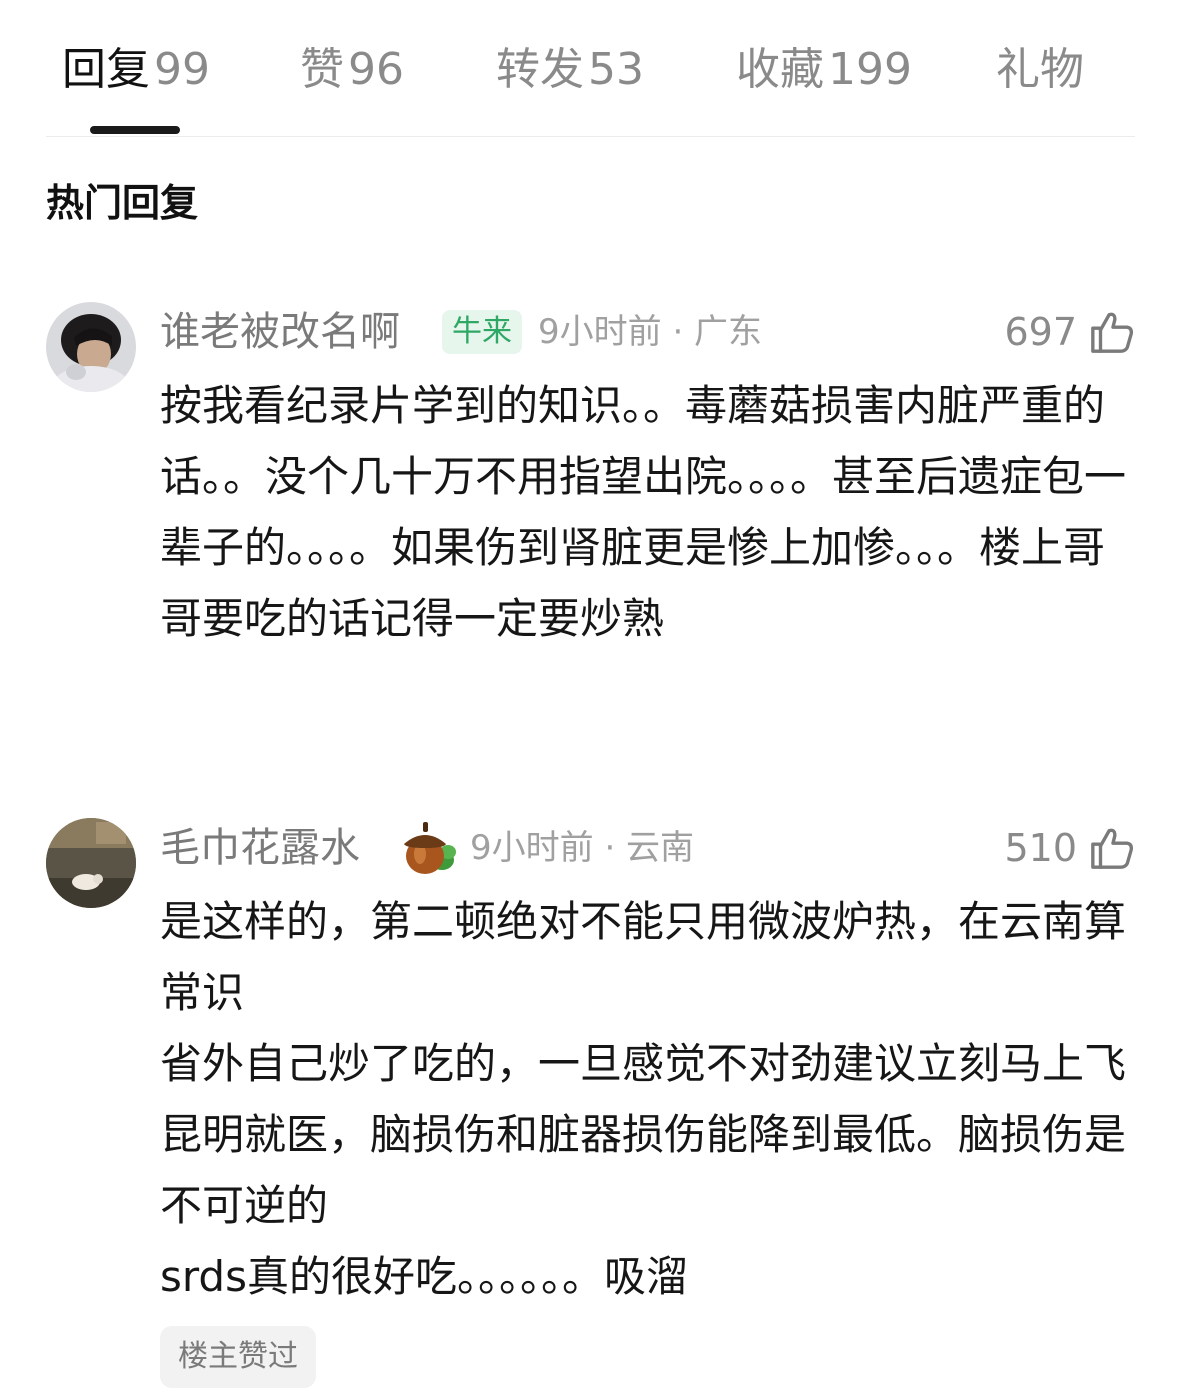 The image size is (1179, 1396). Describe the element at coordinates (1040, 332) in the screenshot. I see `like-count: 697` at that location.